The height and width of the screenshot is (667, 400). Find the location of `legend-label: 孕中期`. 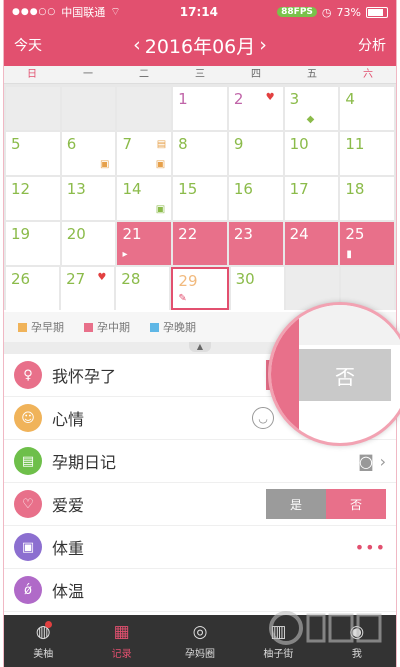

legend-label: 孕中期 is located at coordinates (113, 327).